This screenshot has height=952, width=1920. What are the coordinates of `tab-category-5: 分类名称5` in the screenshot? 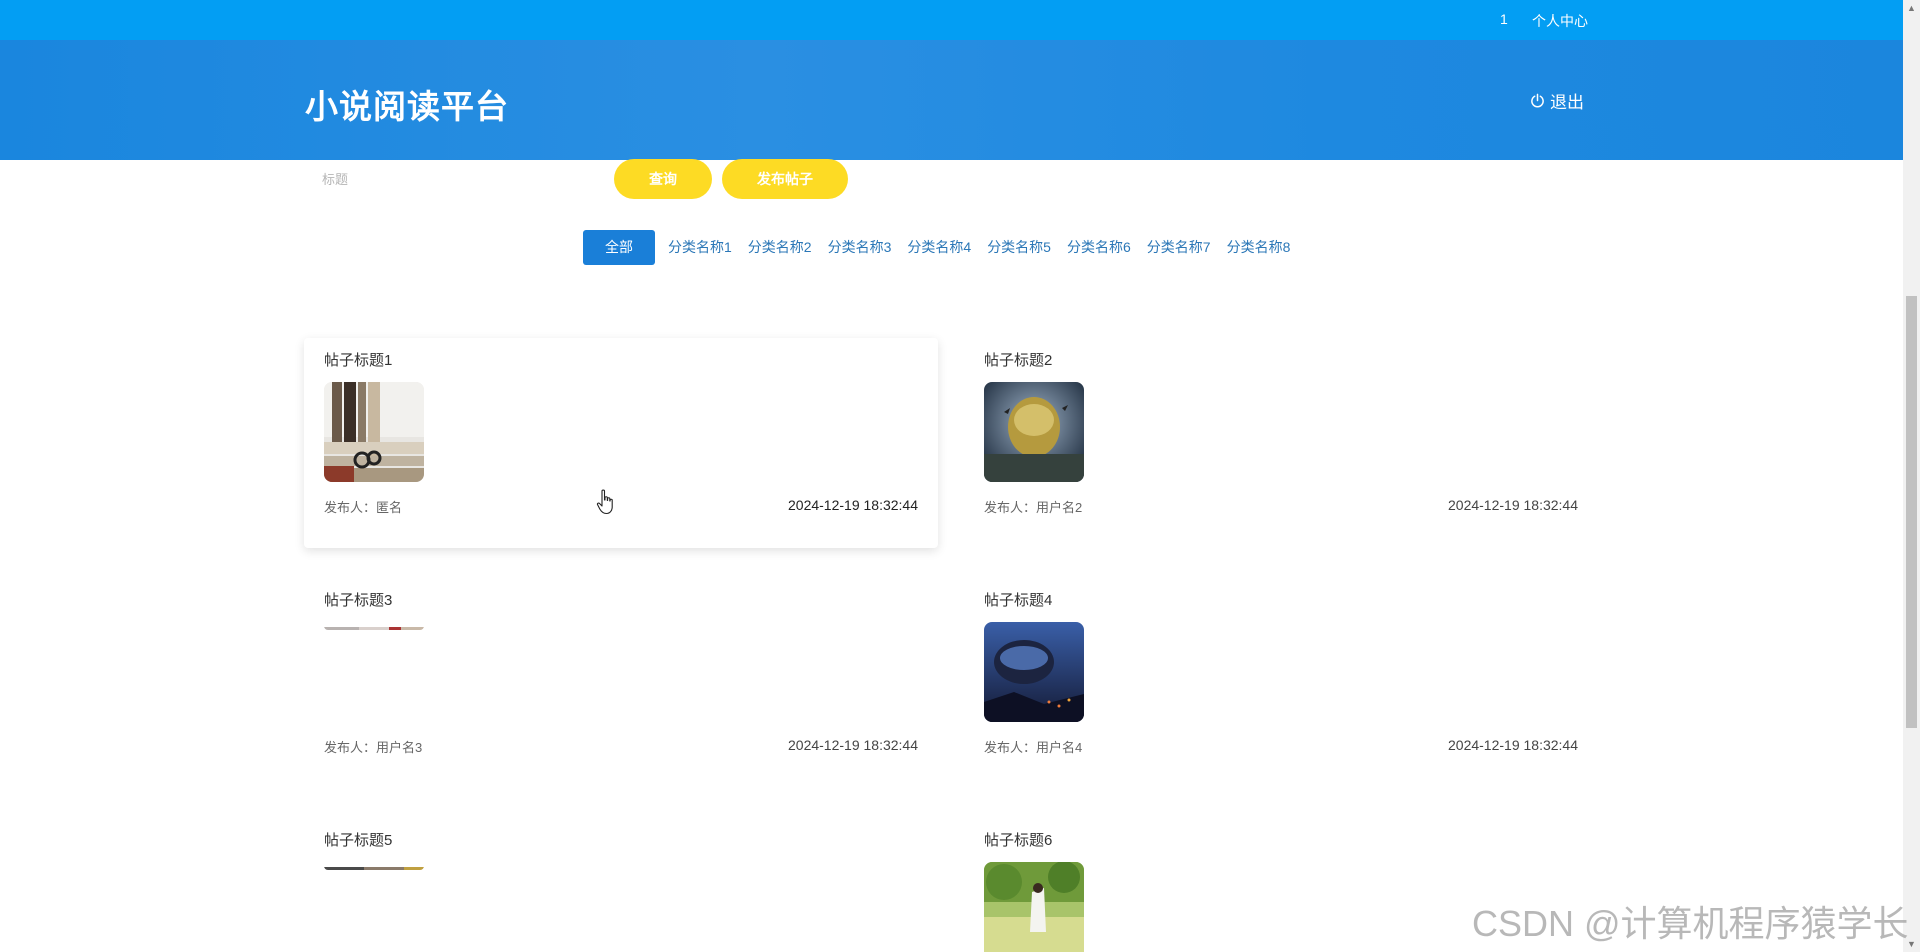 It's located at (1019, 247).